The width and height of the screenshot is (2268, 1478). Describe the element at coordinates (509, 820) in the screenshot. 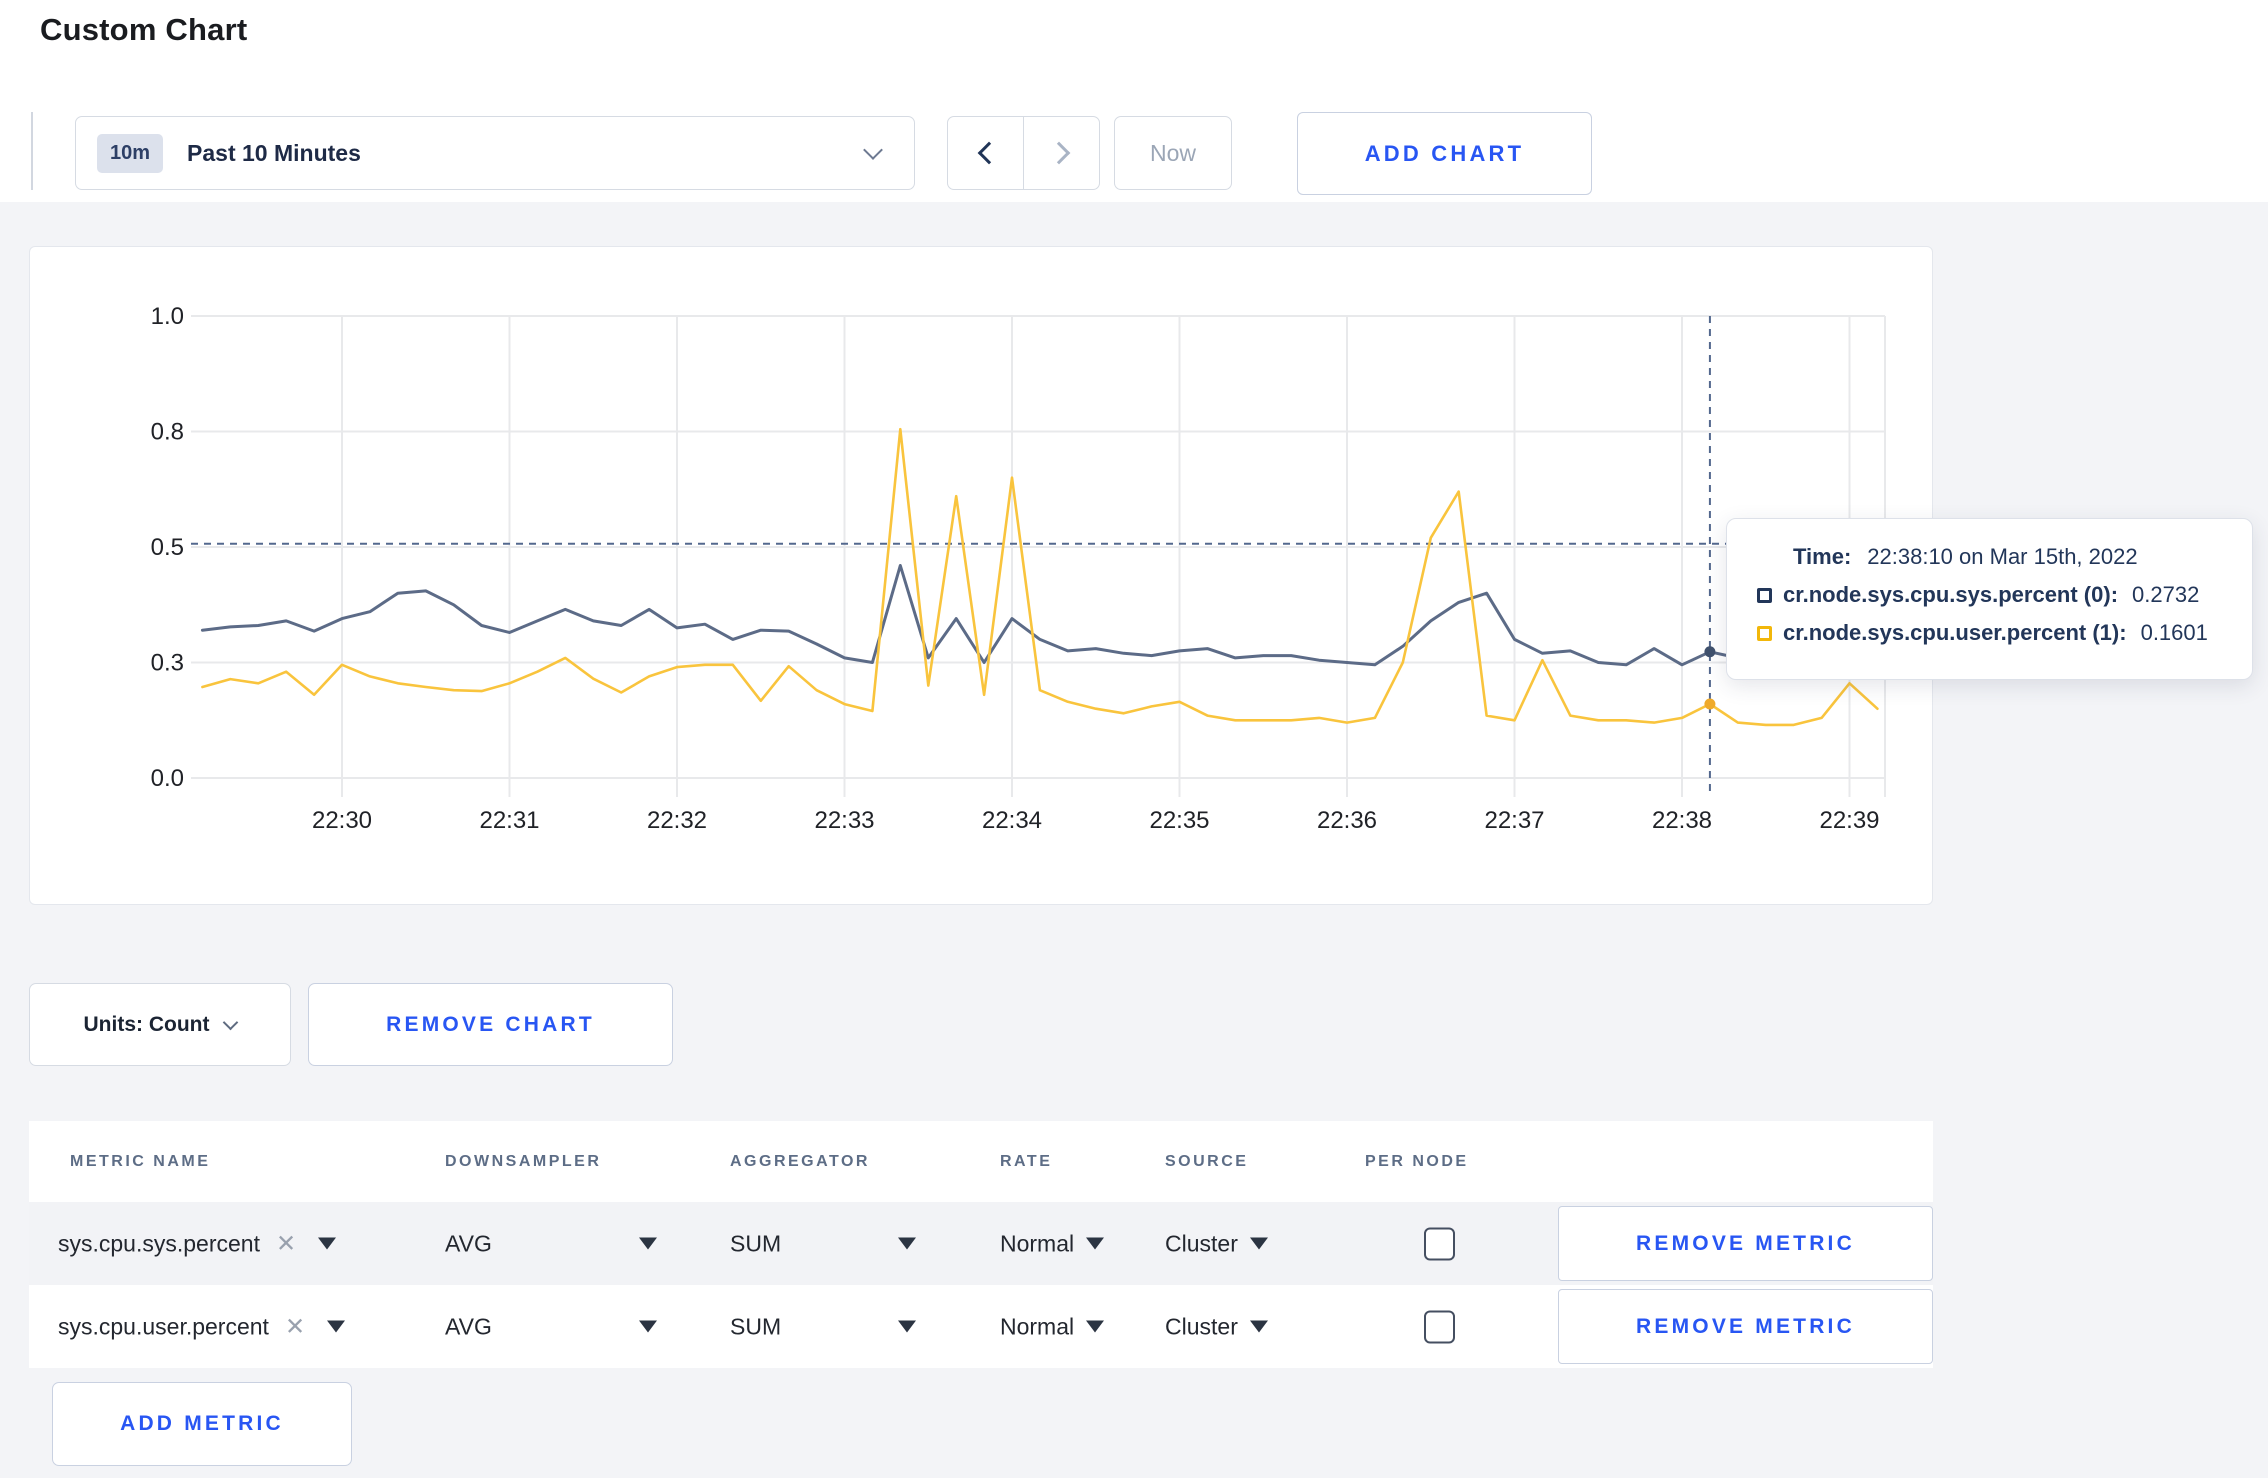

I see `svg-text: 22:31` at that location.